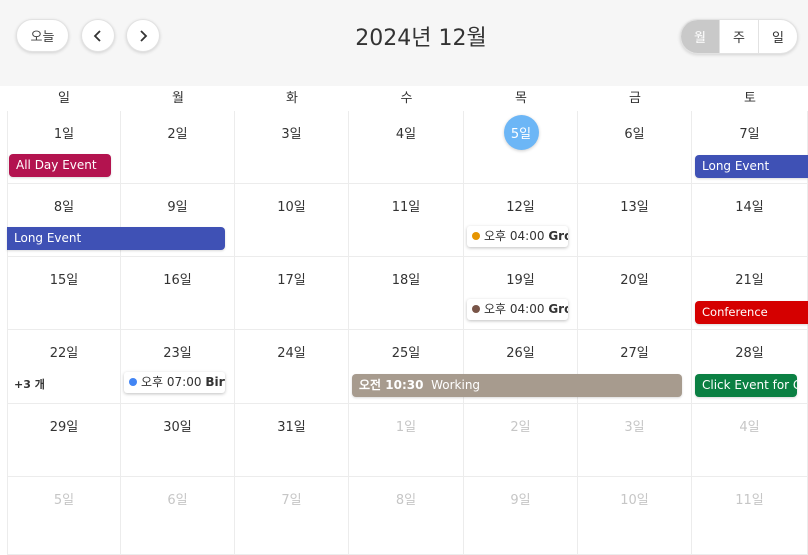 Image resolution: width=808 pixels, height=555 pixels. I want to click on day-number: 5일, so click(64, 500).